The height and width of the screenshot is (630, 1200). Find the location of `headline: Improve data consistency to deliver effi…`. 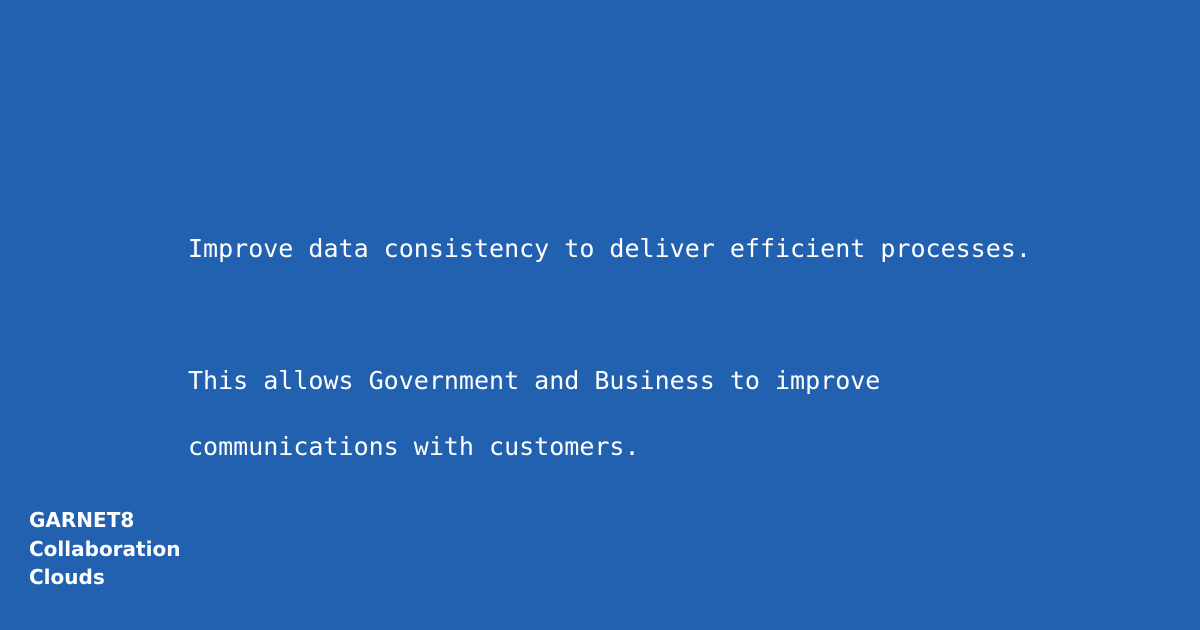

headline: Improve data consistency to deliver effi… is located at coordinates (609, 248).